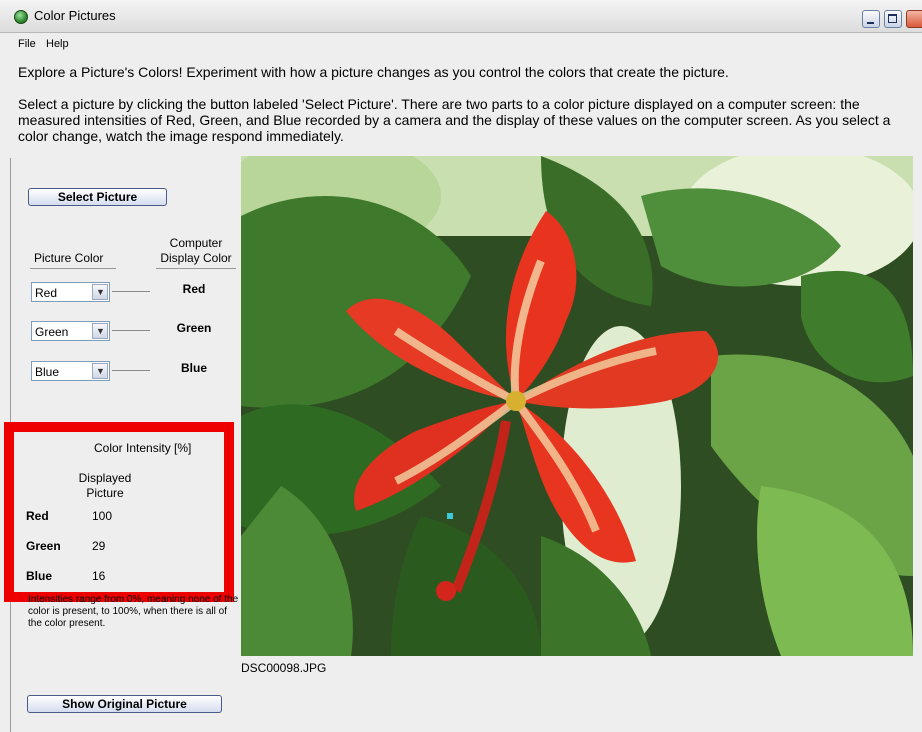 The width and height of the screenshot is (922, 732). Describe the element at coordinates (75, 15) in the screenshot. I see `window-title: Color Pictures` at that location.